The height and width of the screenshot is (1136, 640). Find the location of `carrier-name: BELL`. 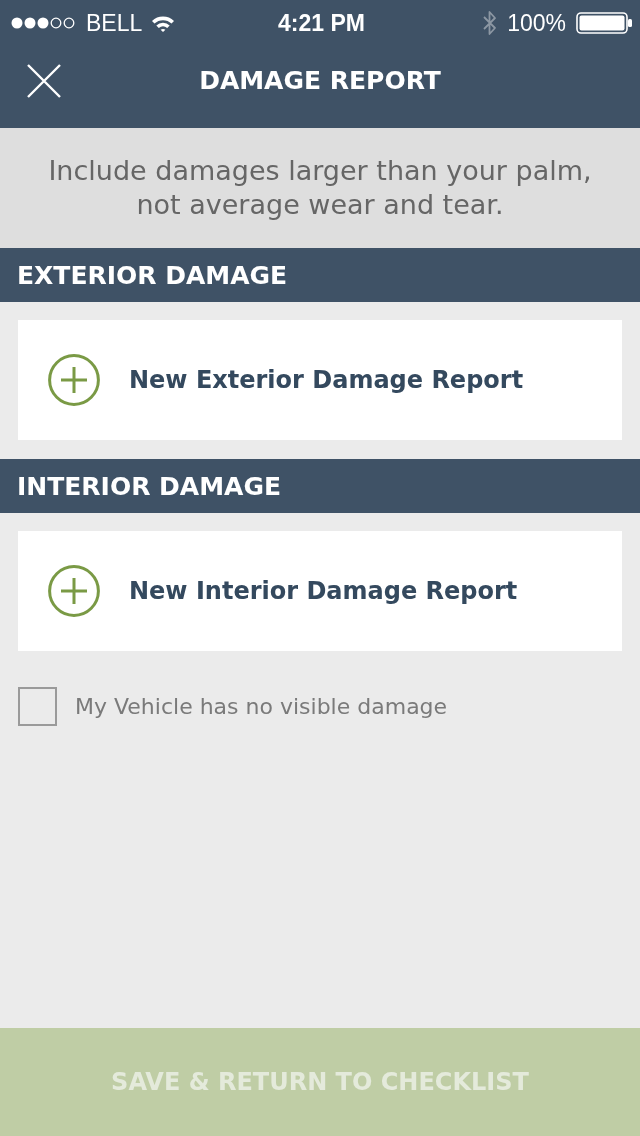

carrier-name: BELL is located at coordinates (114, 23).